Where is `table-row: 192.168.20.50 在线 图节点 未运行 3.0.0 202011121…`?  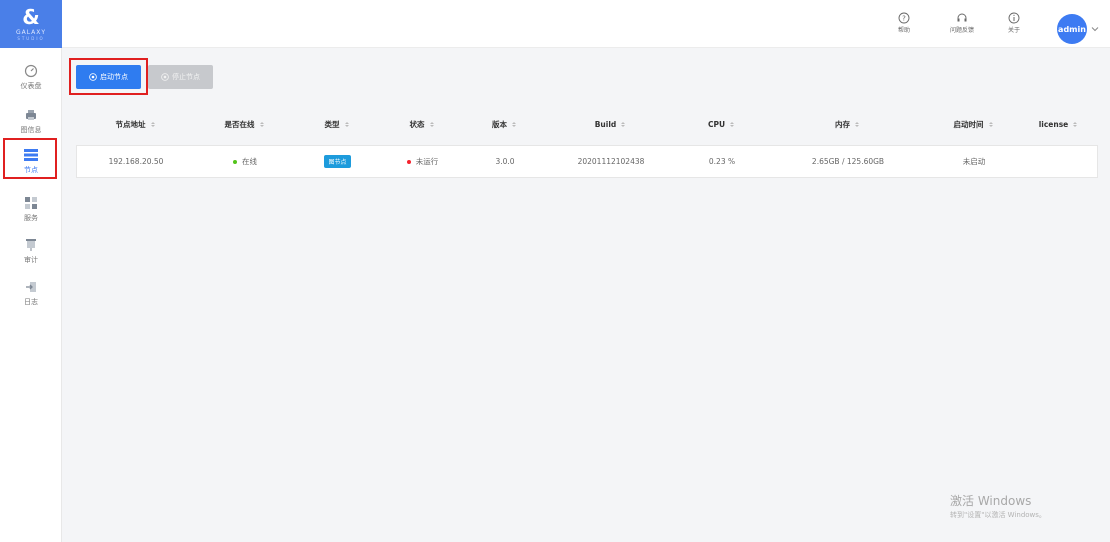 table-row: 192.168.20.50 在线 图节点 未运行 3.0.0 202011121… is located at coordinates (587, 161).